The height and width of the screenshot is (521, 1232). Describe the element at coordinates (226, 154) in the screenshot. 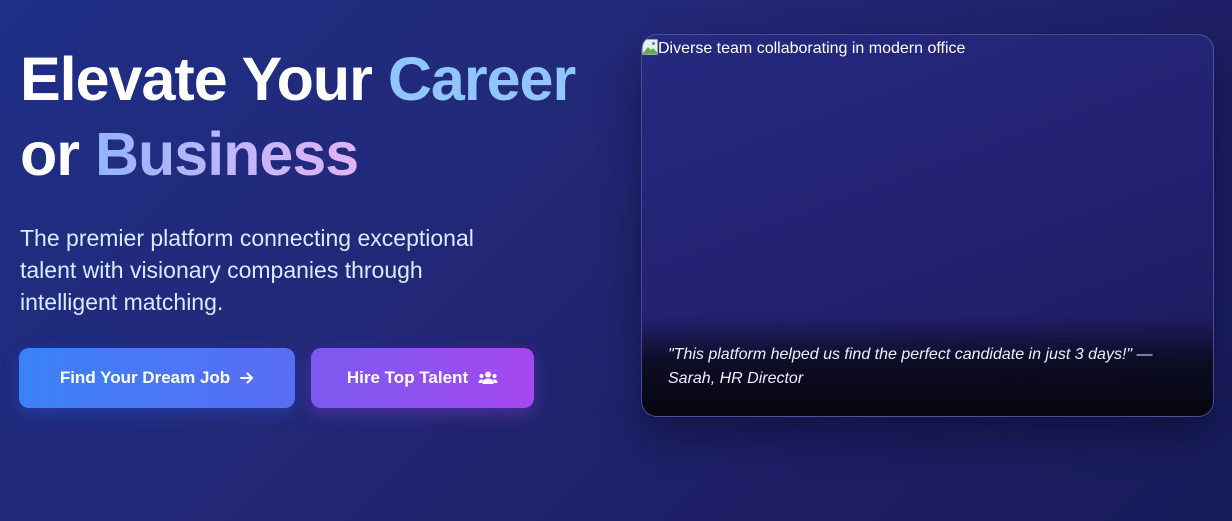

I see `headline-highlight-business: Business` at that location.